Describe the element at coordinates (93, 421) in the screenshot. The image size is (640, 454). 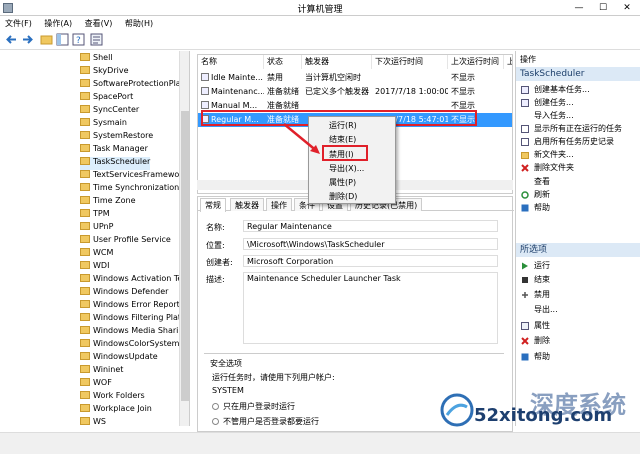
I see `tree-item: WS` at that location.